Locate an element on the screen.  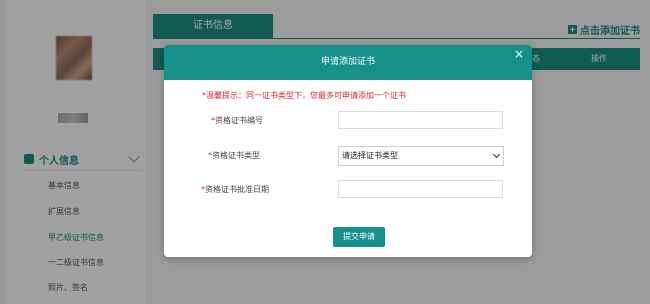
certificate-type-selected: 请选择证书类型 is located at coordinates (370, 155).